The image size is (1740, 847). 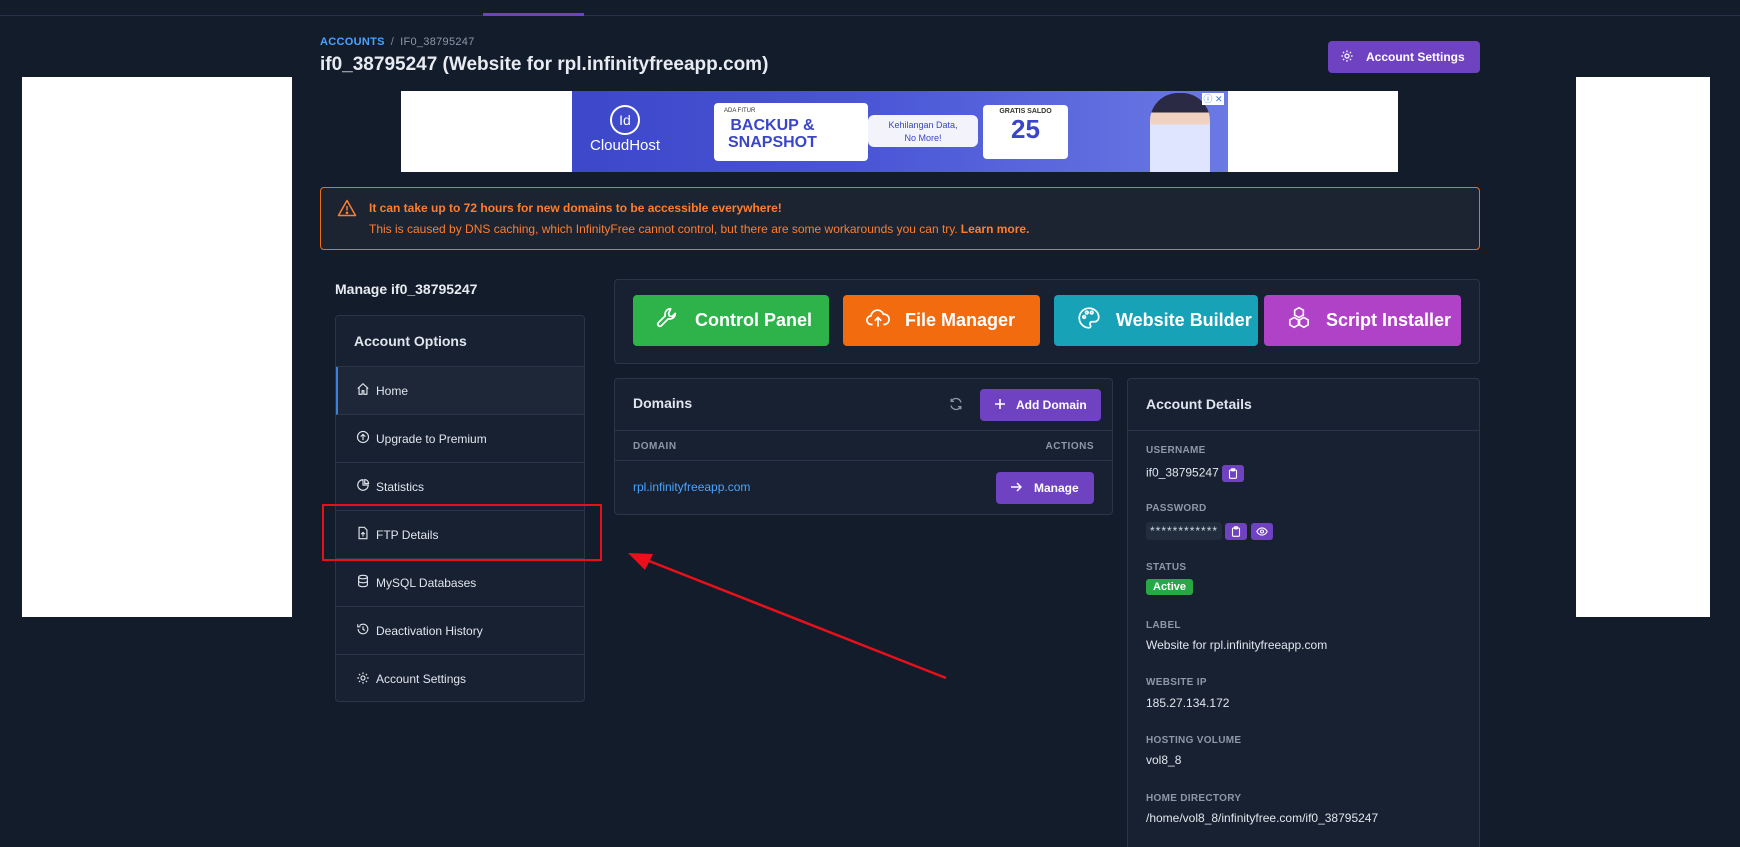 I want to click on home-icon, so click(x=363, y=390).